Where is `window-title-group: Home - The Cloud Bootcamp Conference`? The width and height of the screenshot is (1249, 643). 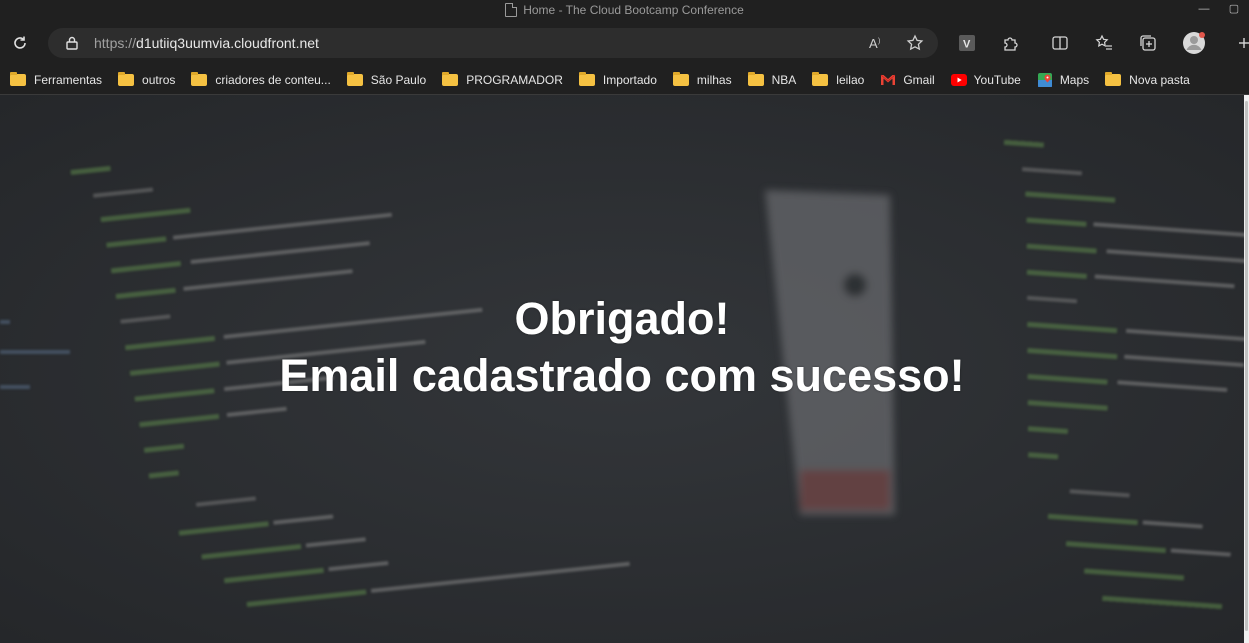 window-title-group: Home - The Cloud Bootcamp Conference is located at coordinates (624, 10).